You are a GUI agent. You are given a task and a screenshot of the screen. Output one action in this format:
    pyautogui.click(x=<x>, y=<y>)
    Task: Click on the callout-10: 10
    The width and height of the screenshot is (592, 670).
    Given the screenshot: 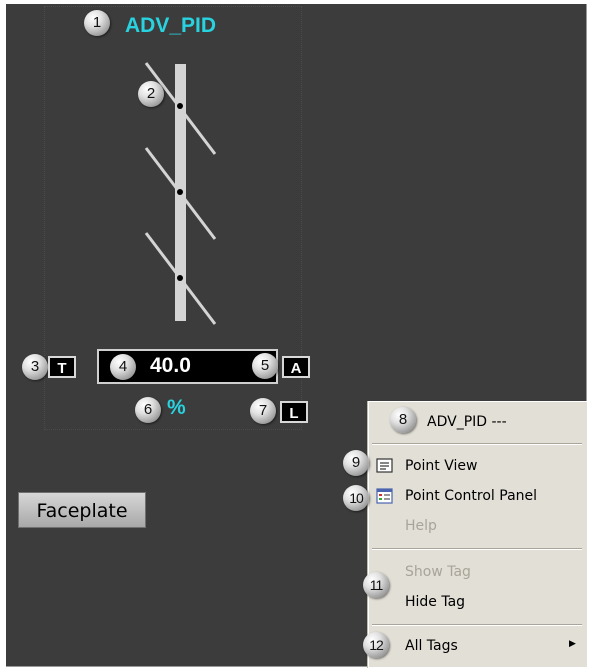 What is the action you would take?
    pyautogui.click(x=356, y=498)
    